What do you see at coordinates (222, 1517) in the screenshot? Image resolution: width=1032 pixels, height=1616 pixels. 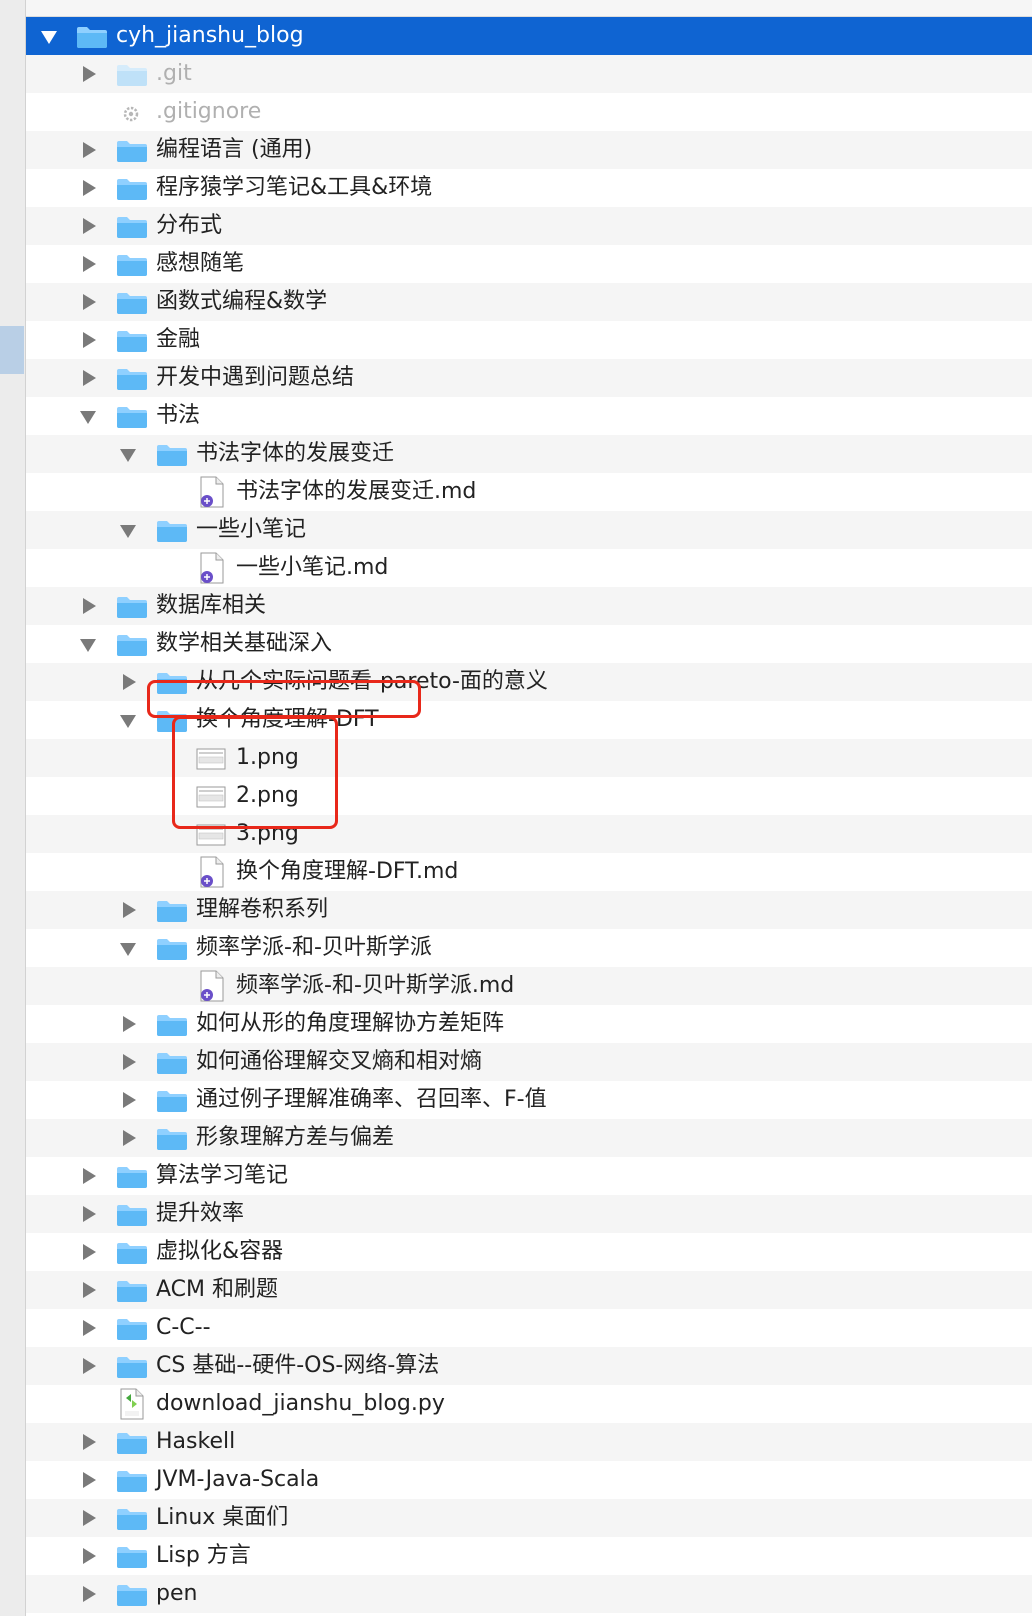 I see `tree-row-label: Linux 桌面们` at bounding box center [222, 1517].